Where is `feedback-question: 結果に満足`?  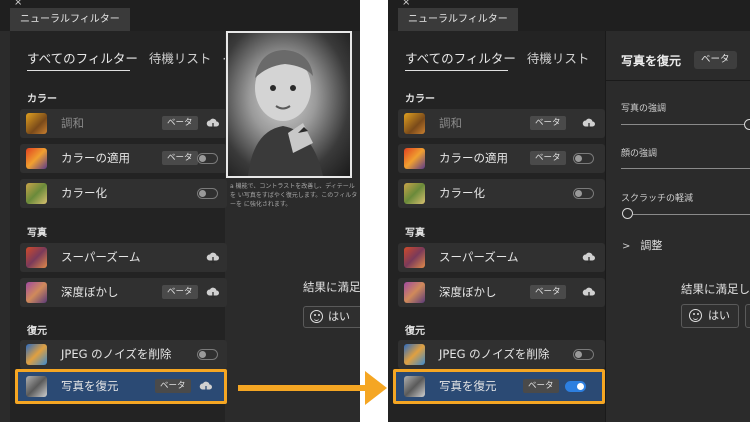 feedback-question: 結果に満足 is located at coordinates (331, 287).